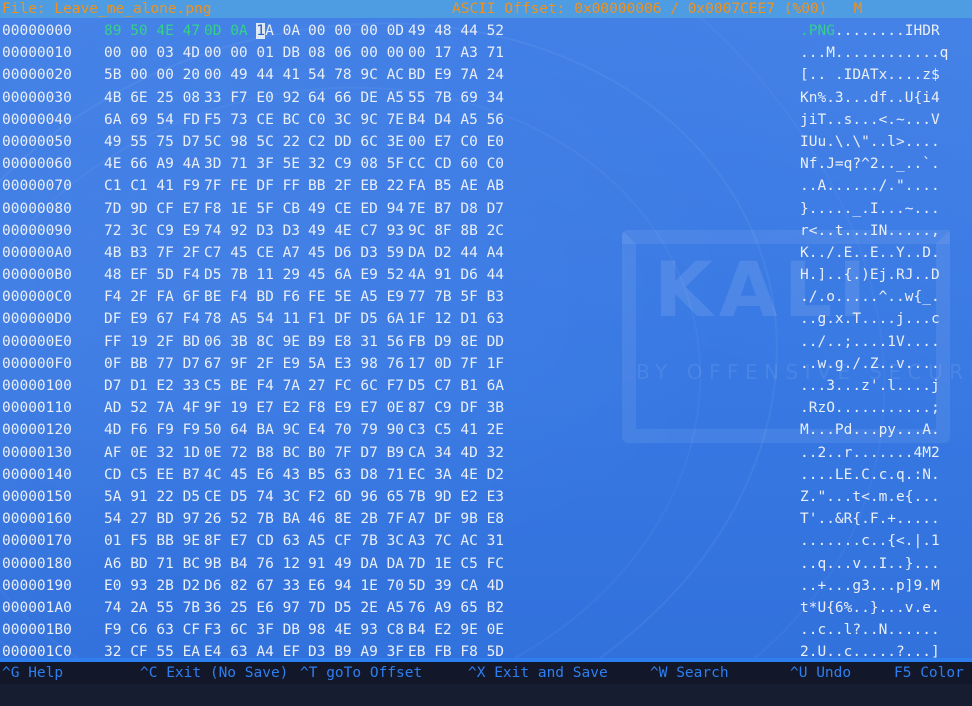  I want to click on ascii-column: H.]..{.)Ej.RJ..D, so click(870, 275).